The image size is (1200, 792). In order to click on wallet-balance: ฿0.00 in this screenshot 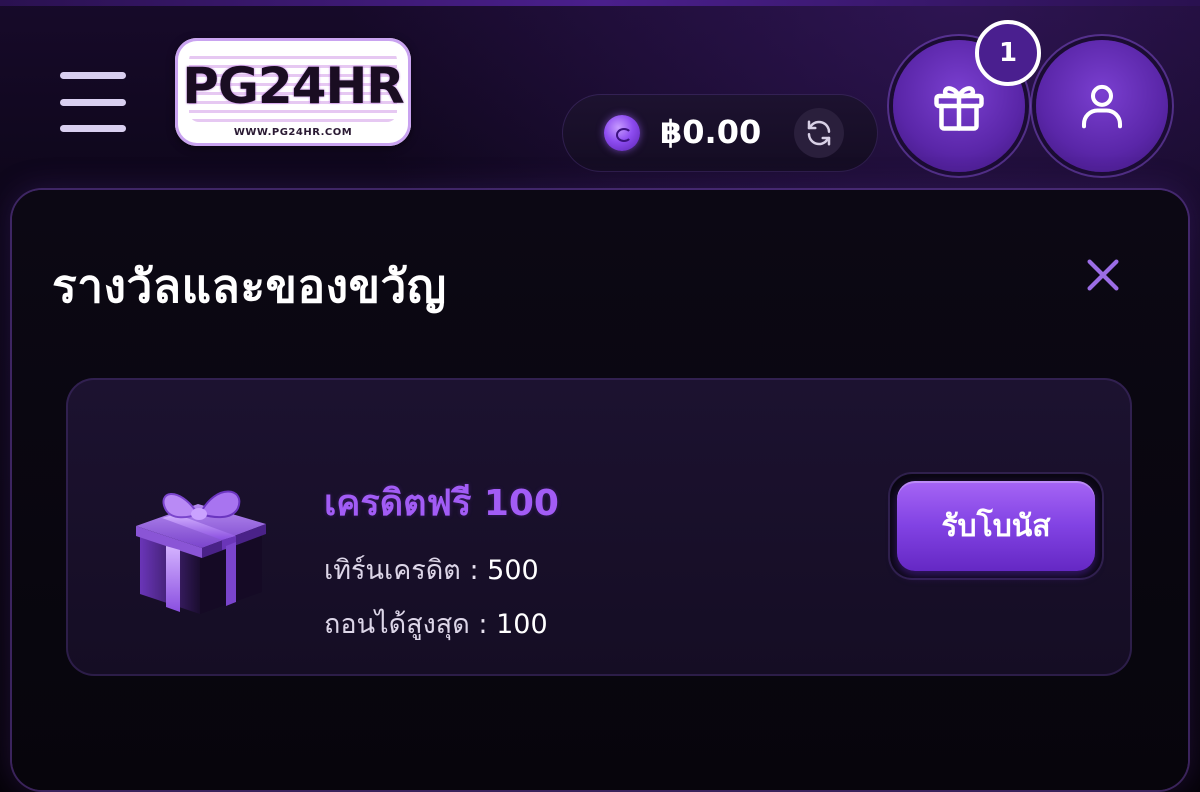, I will do `click(720, 133)`.